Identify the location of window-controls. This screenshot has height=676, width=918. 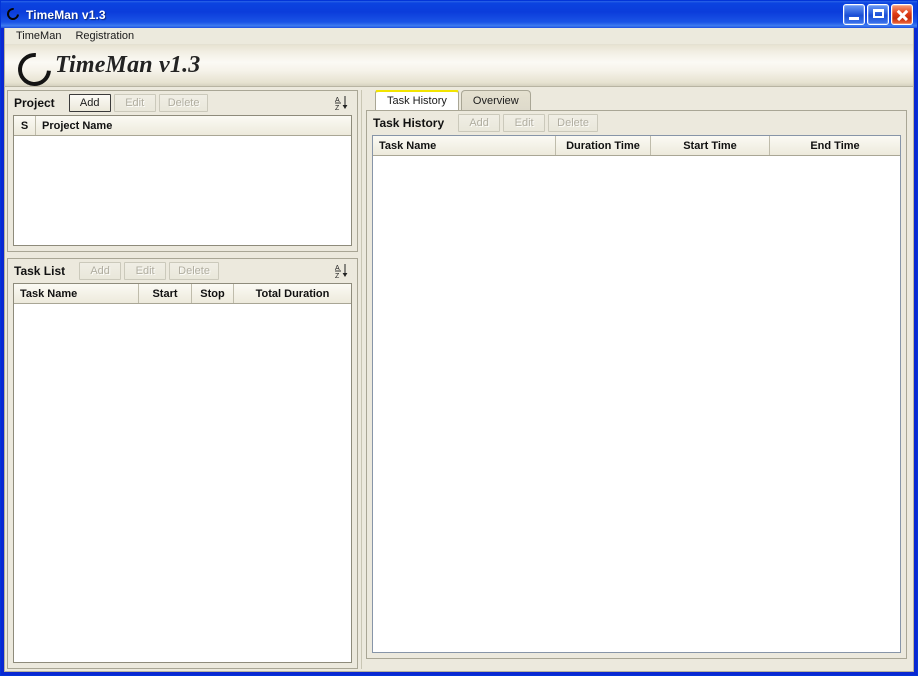
(879, 14).